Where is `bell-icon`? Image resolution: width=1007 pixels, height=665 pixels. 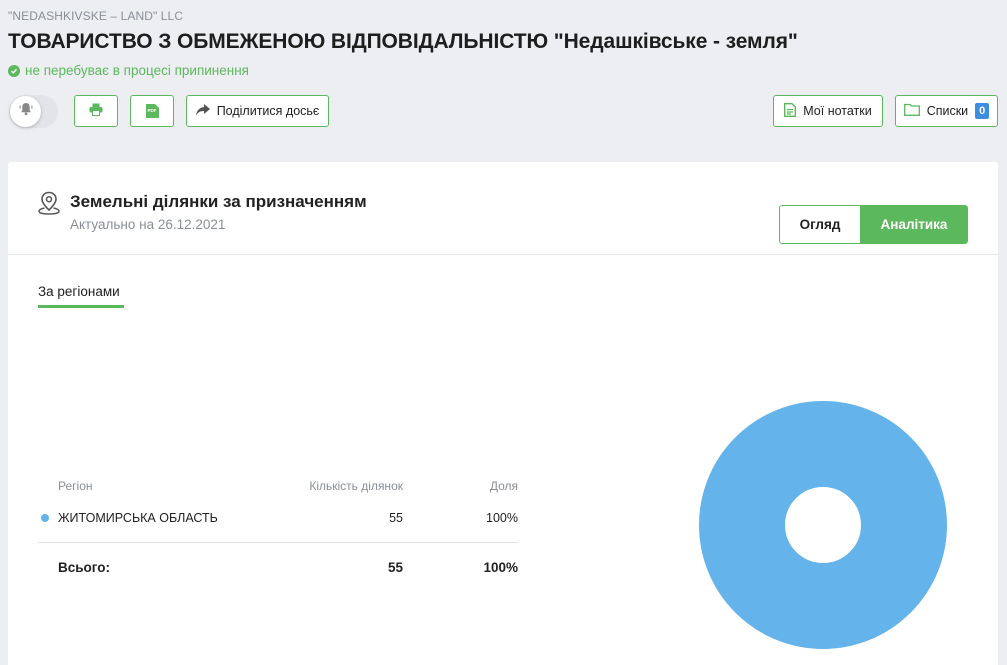
bell-icon is located at coordinates (26, 111).